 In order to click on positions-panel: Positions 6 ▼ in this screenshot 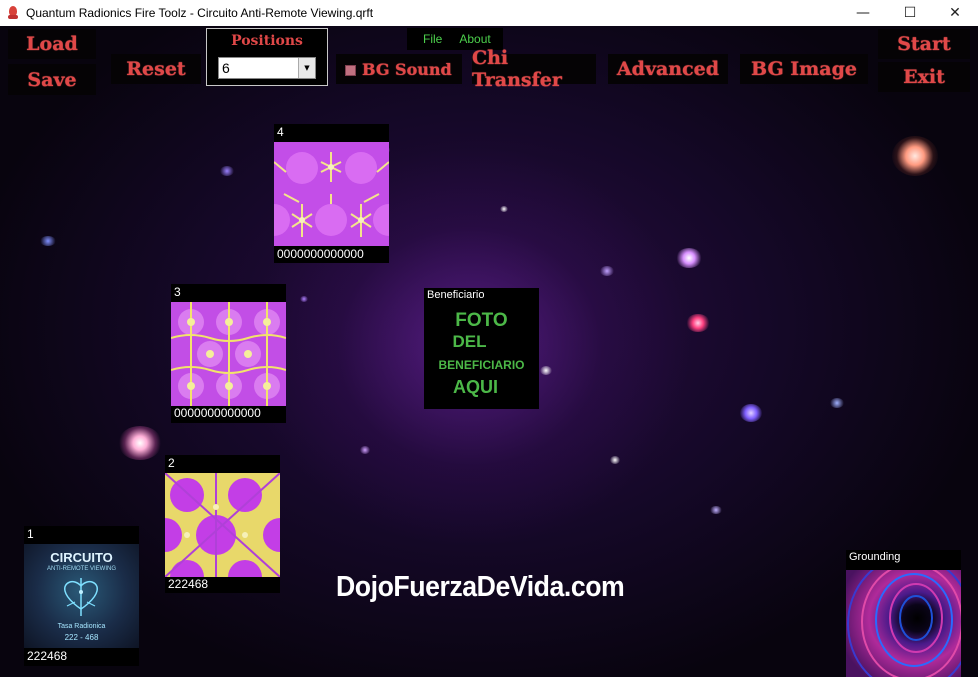, I will do `click(267, 57)`.